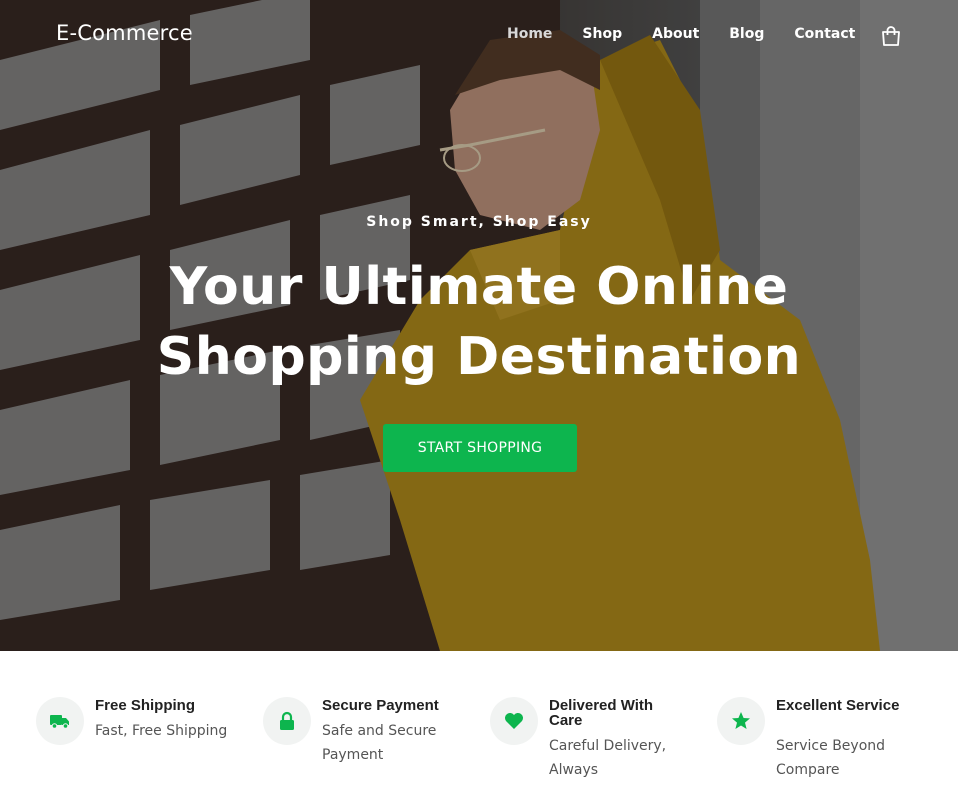 The image size is (958, 793). Describe the element at coordinates (746, 34) in the screenshot. I see `nav-link-blog: Blog` at that location.